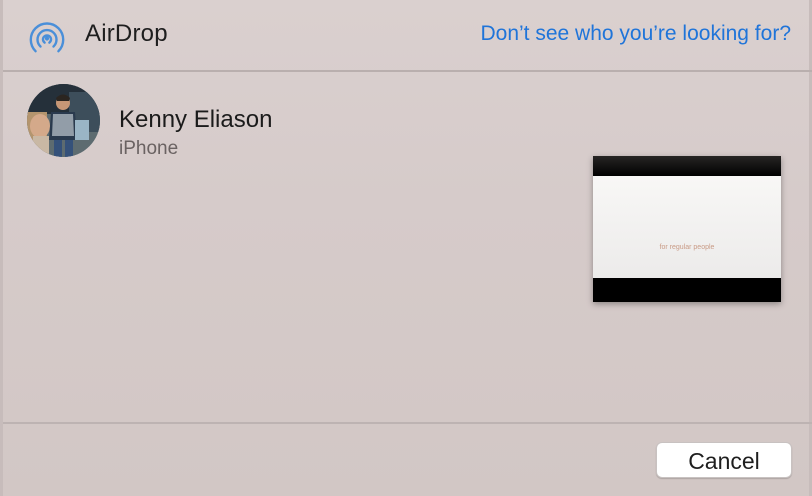 This screenshot has height=496, width=812. I want to click on airdrop-icon, so click(47, 37).